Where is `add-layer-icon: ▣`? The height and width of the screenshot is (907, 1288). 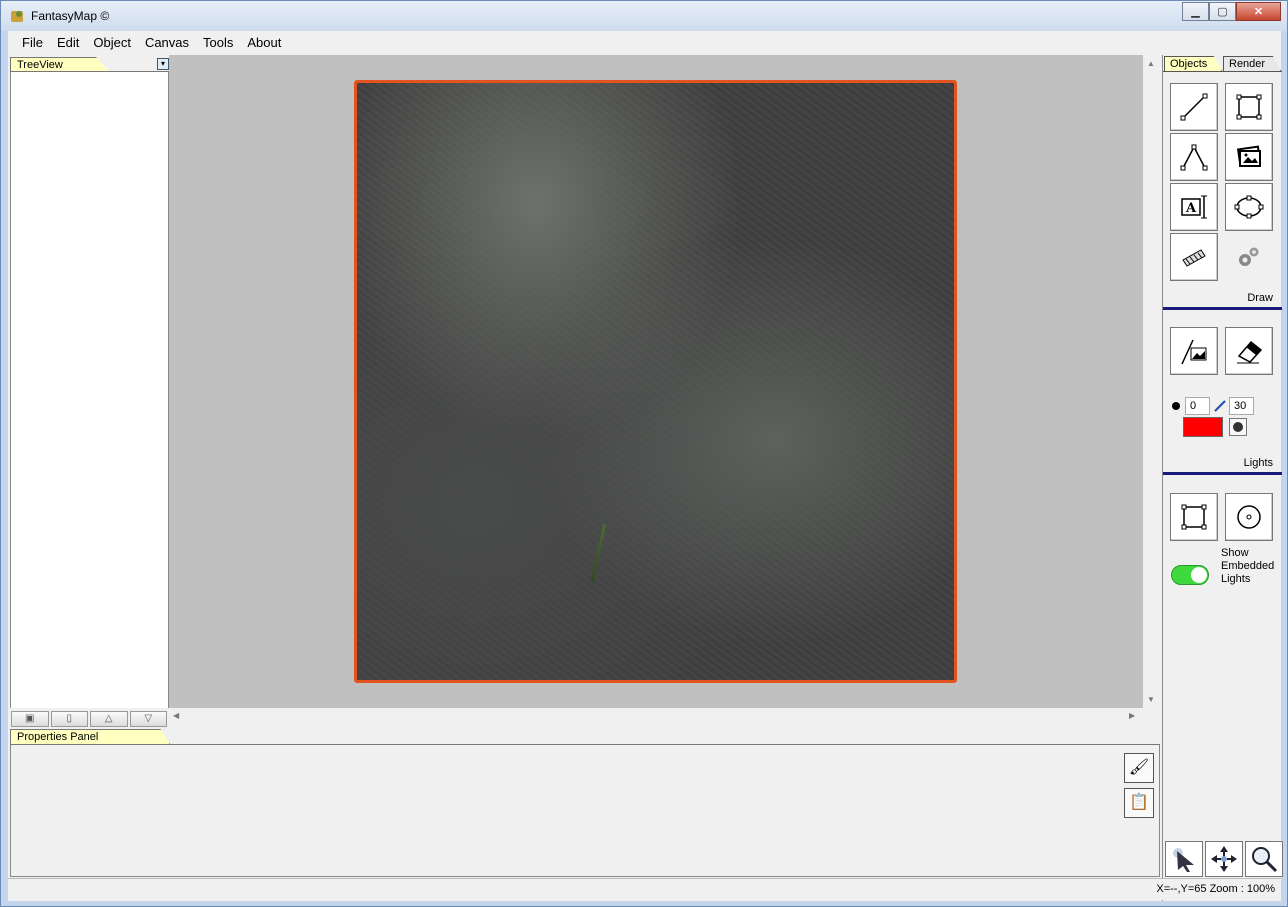 add-layer-icon: ▣ is located at coordinates (30, 719).